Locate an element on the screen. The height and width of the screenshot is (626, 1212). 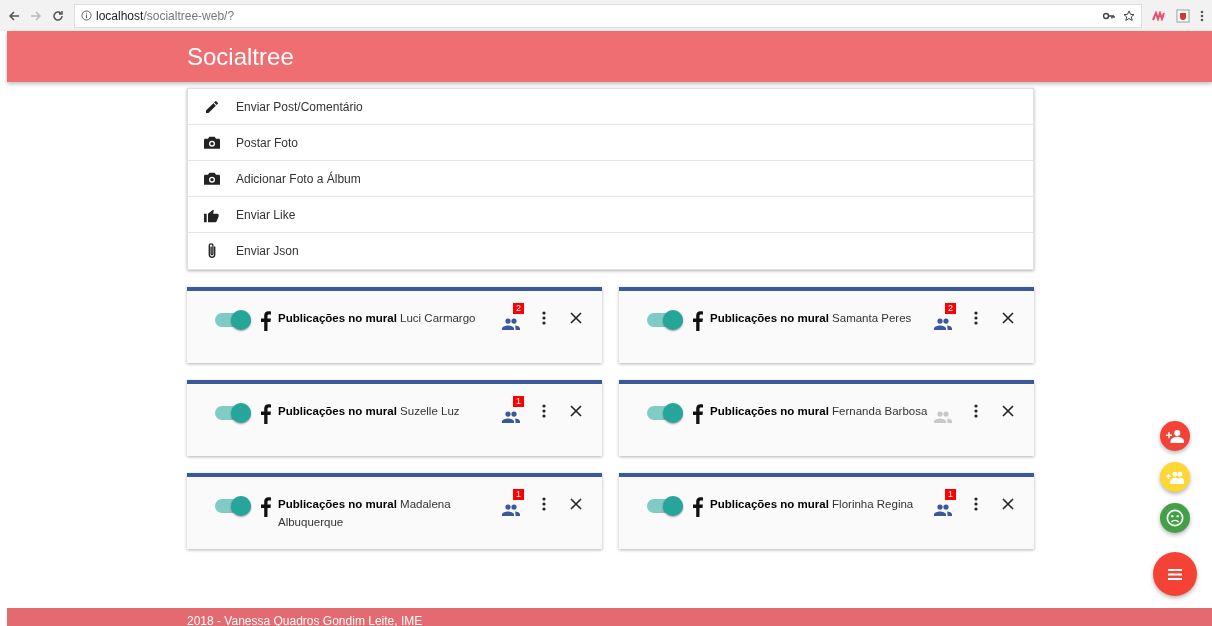
star-icon is located at coordinates (1129, 15).